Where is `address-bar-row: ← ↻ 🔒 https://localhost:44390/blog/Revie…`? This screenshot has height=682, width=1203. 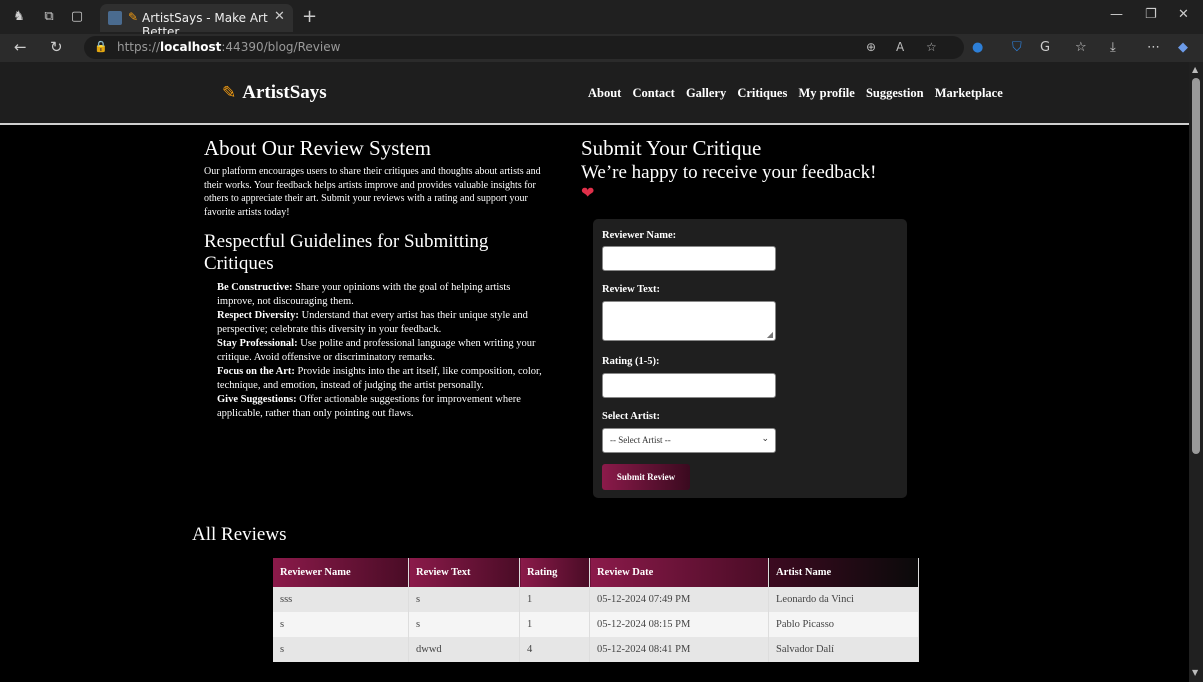
address-bar-row: ← ↻ 🔒 https://localhost:44390/blog/Revie… is located at coordinates (601, 48).